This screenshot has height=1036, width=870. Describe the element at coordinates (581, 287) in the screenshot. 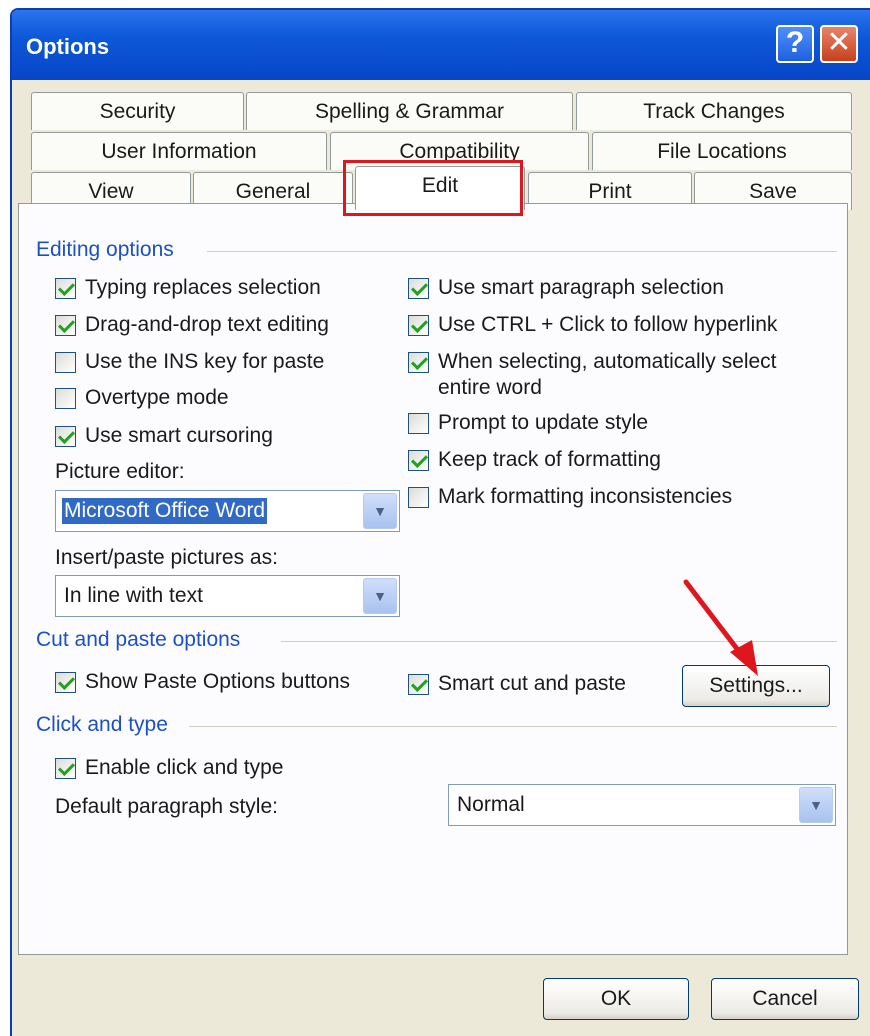

I see `option-label: Use smart paragraph selection` at that location.